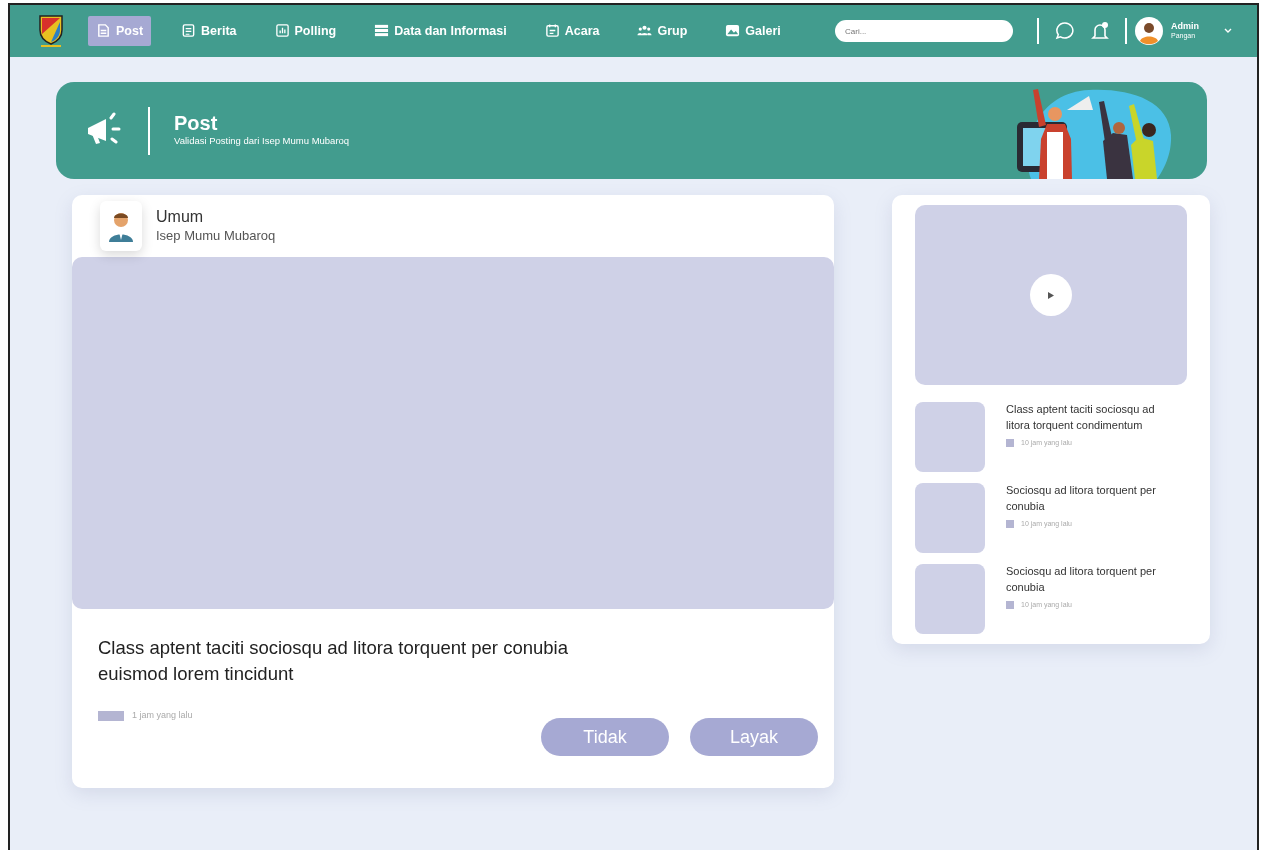 The width and height of the screenshot is (1279, 850). I want to click on nav-tab: Data dan Informasi, so click(440, 31).